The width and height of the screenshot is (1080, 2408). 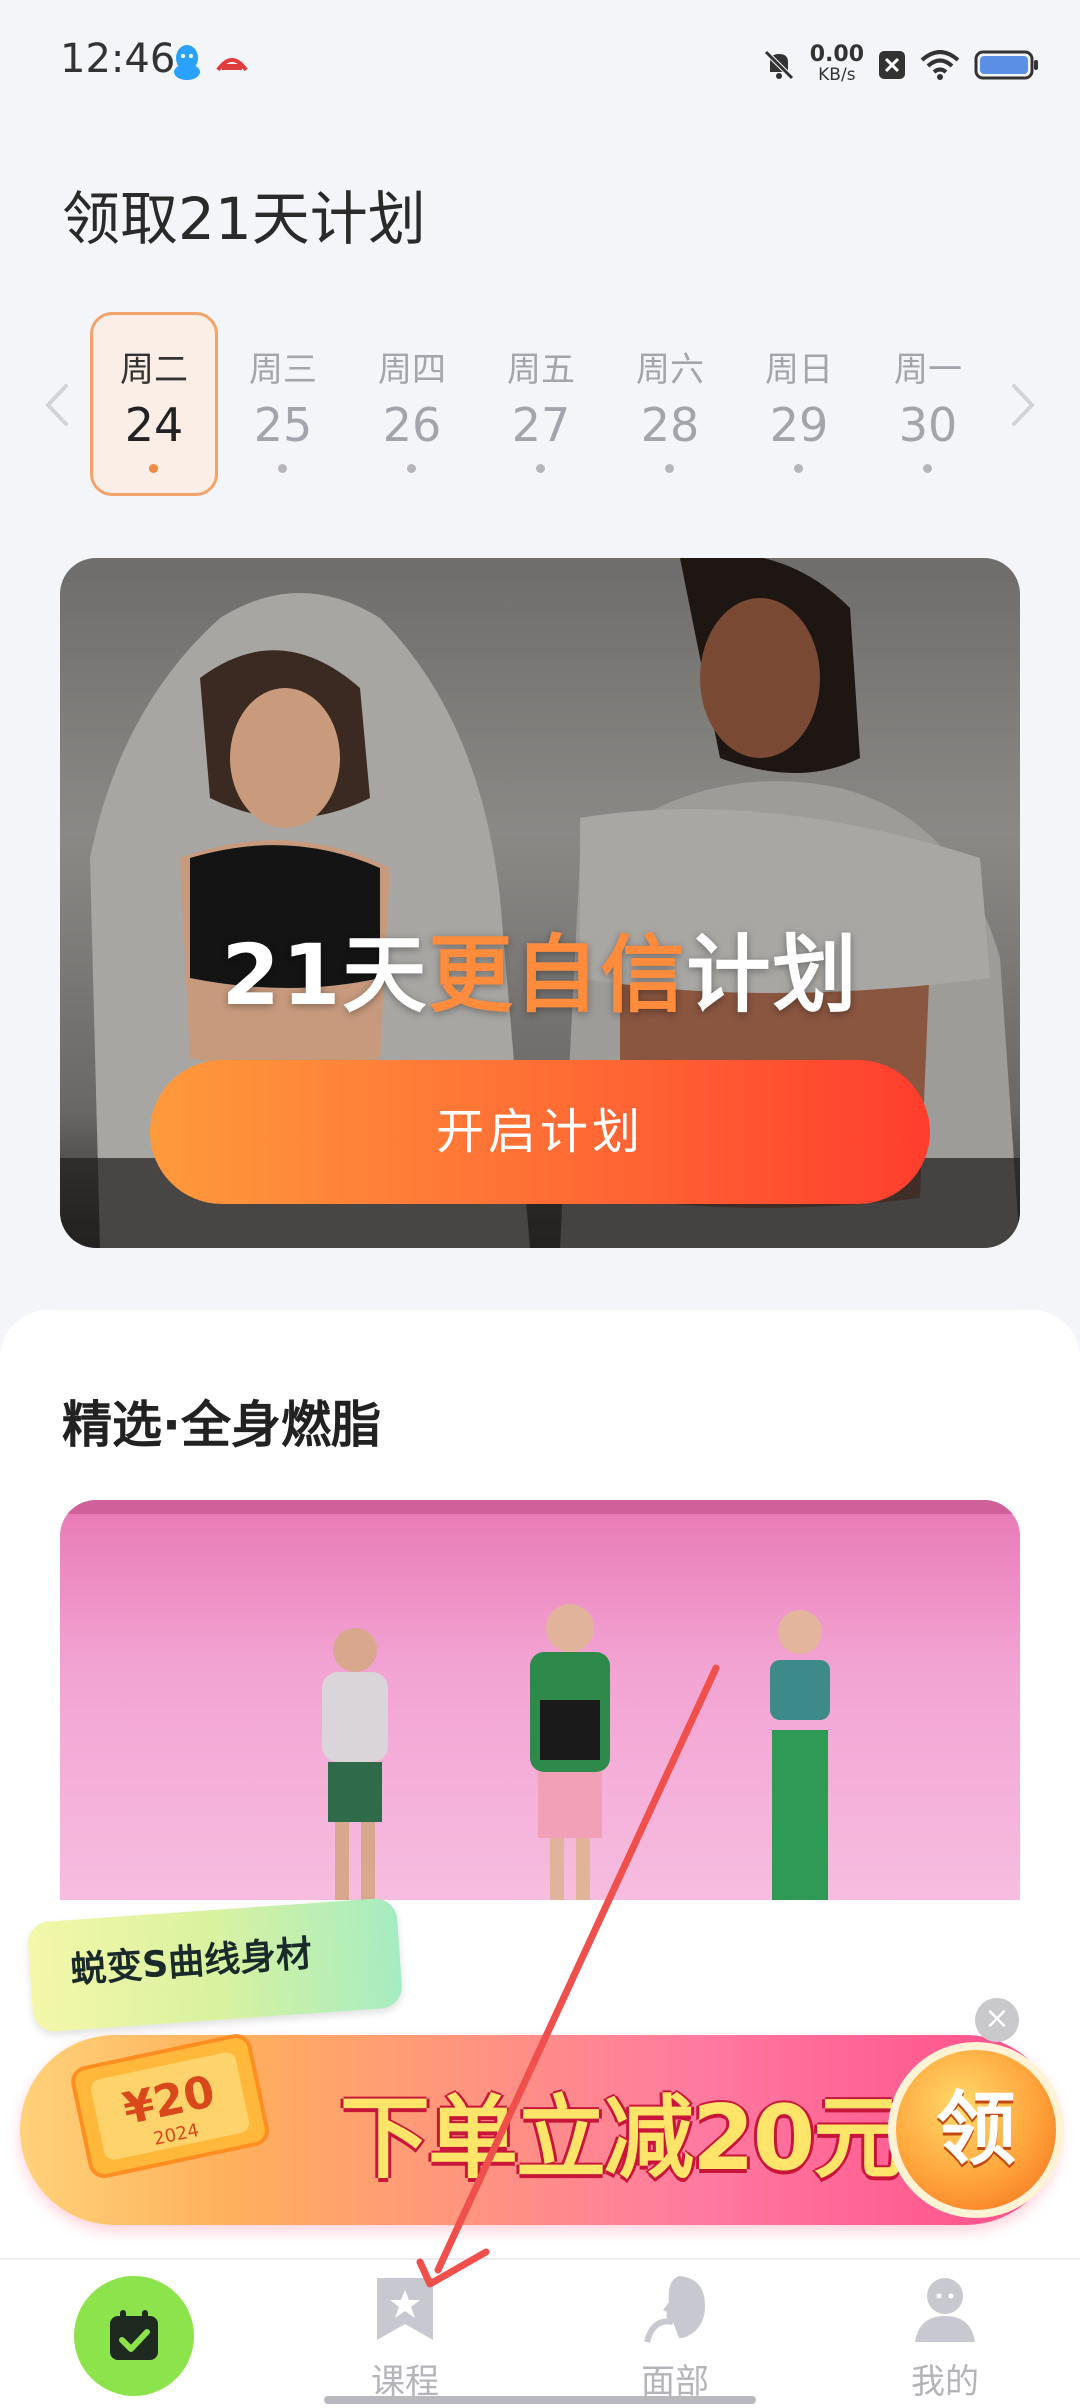 What do you see at coordinates (187, 62) in the screenshot?
I see `qq-icon` at bounding box center [187, 62].